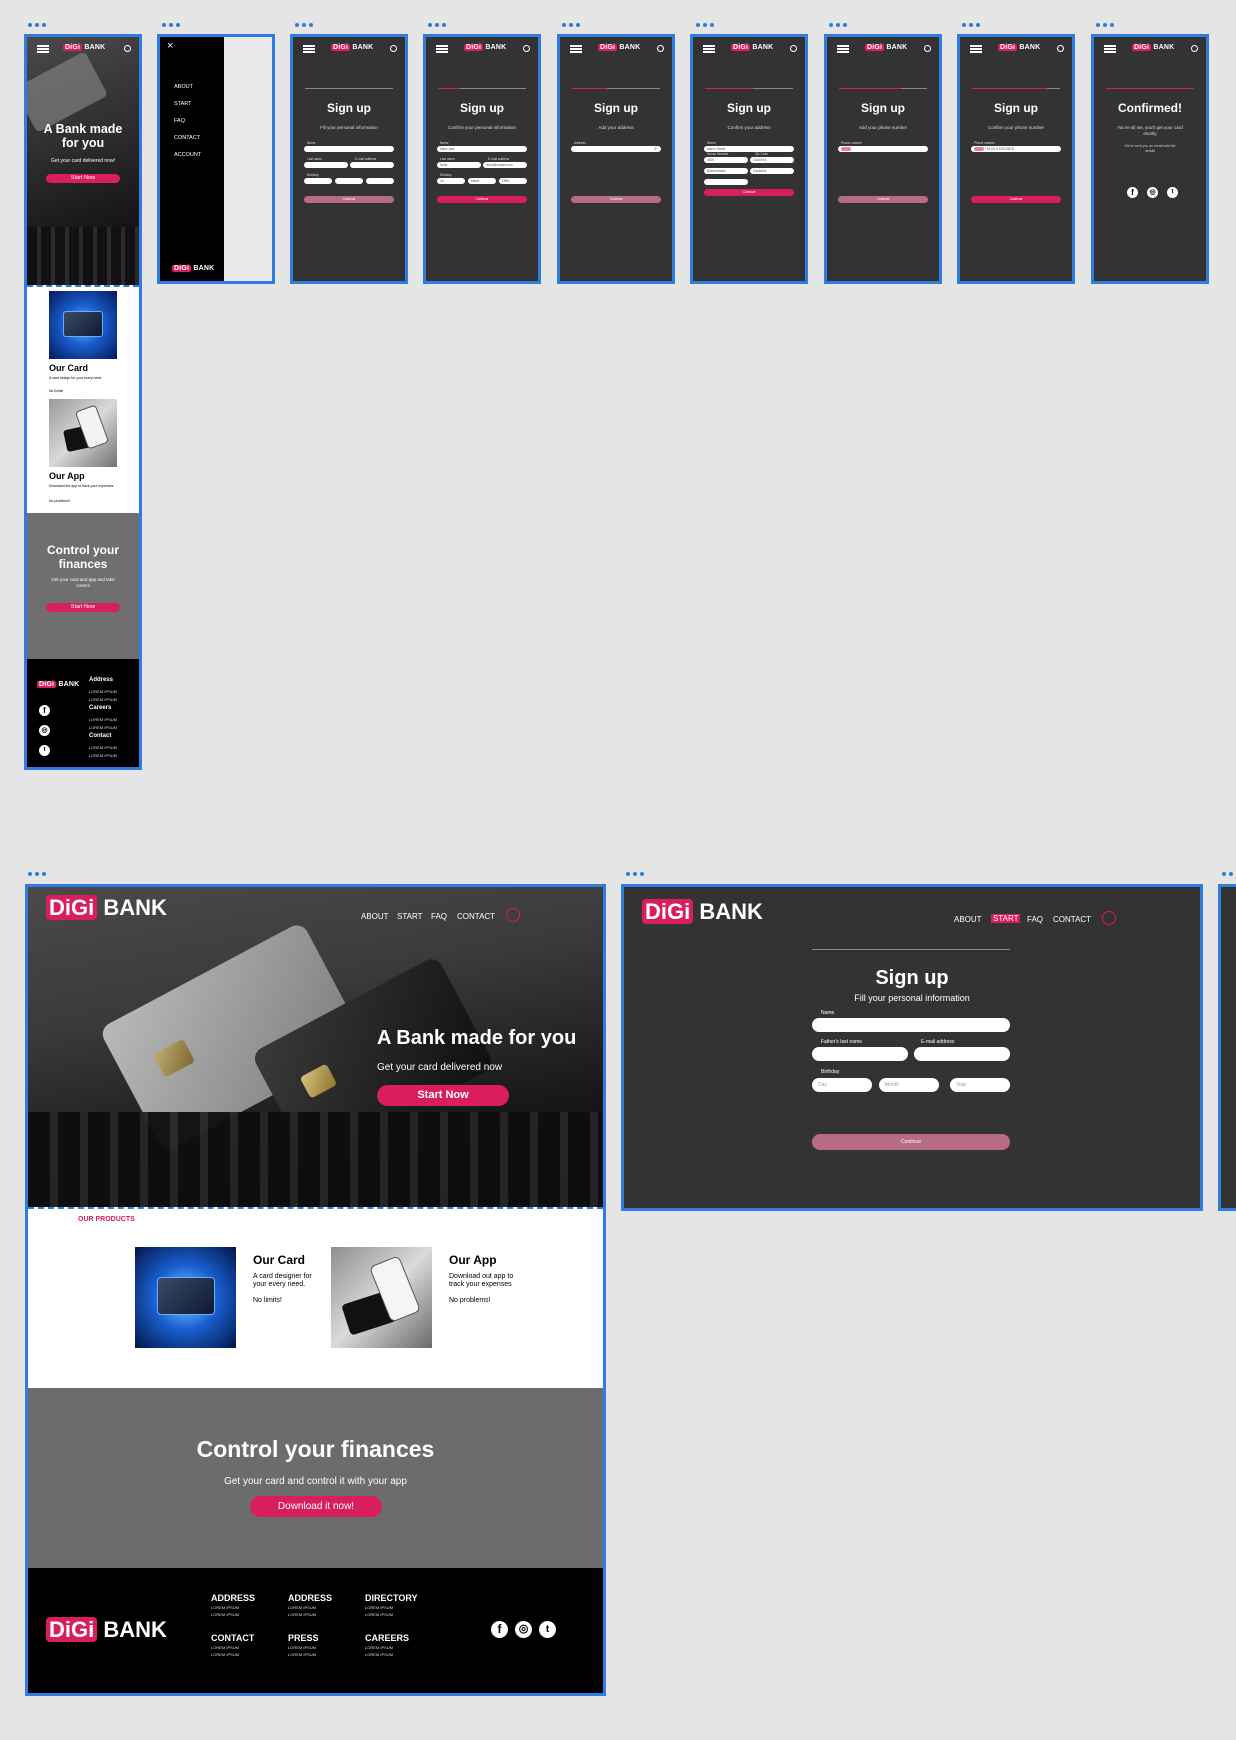 This screenshot has height=1740, width=1236. What do you see at coordinates (459, 165) in the screenshot?
I see `last-name-input: Nulia` at bounding box center [459, 165].